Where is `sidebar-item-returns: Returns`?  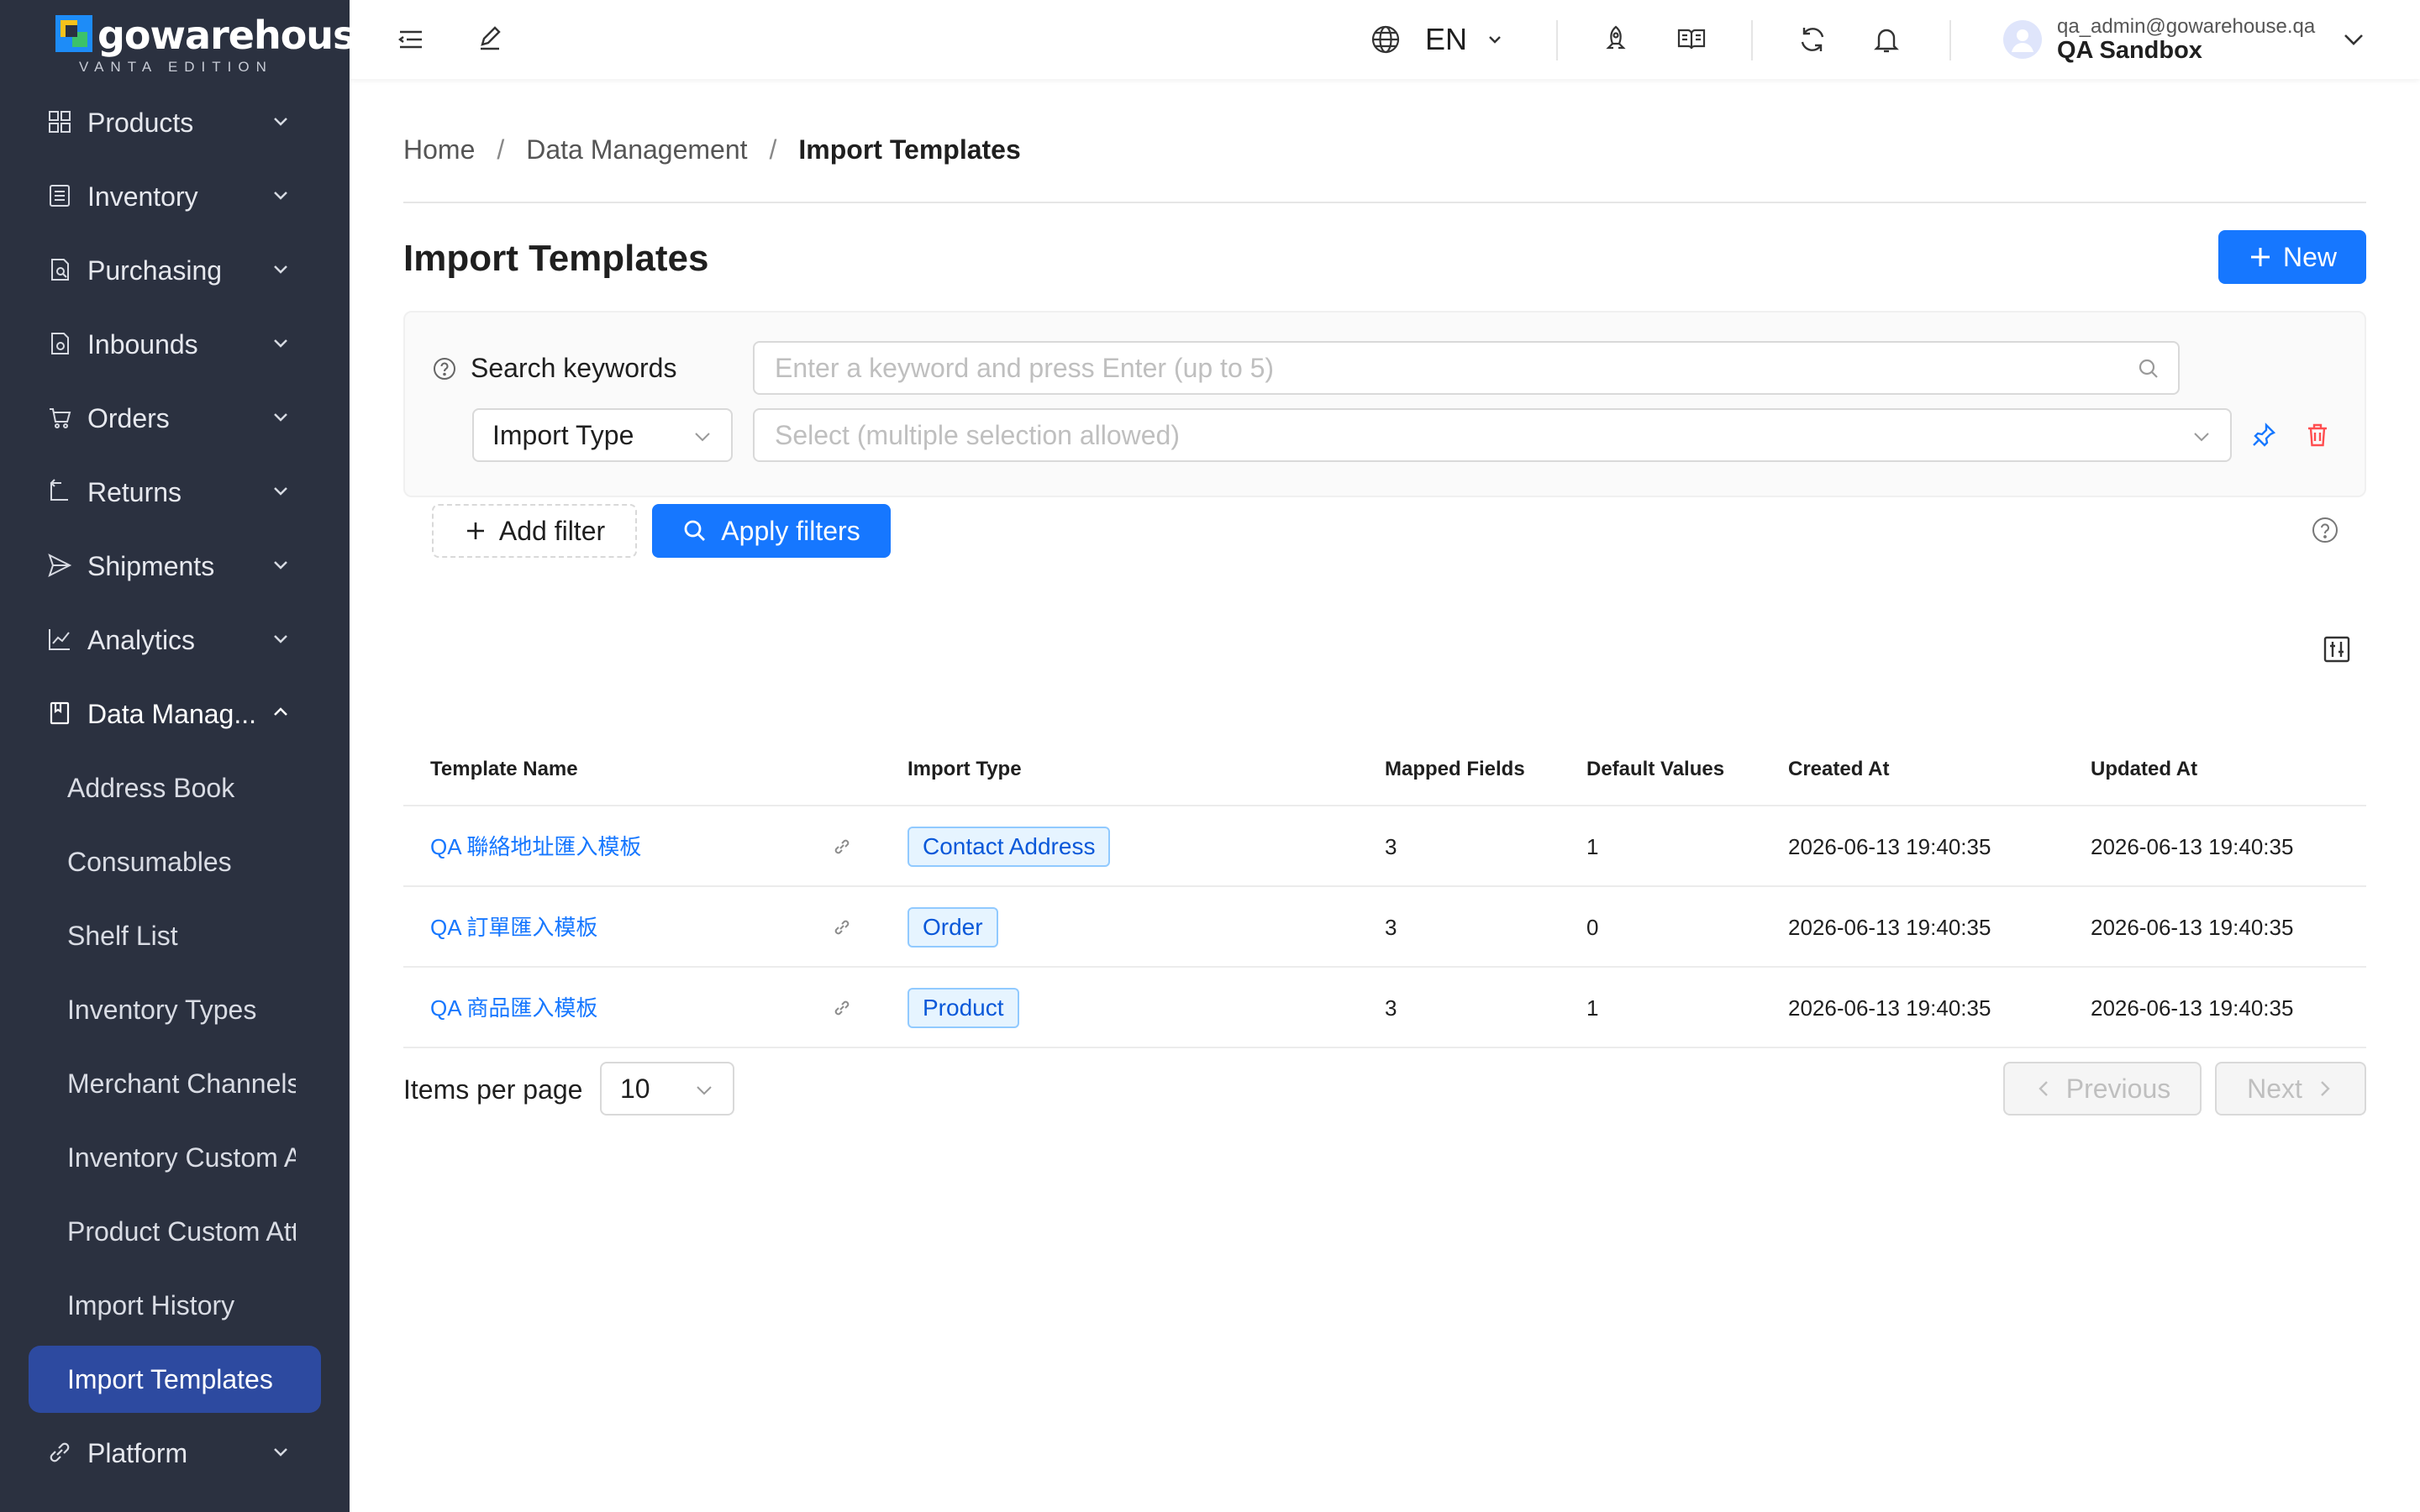
sidebar-item-returns: Returns is located at coordinates (175, 492).